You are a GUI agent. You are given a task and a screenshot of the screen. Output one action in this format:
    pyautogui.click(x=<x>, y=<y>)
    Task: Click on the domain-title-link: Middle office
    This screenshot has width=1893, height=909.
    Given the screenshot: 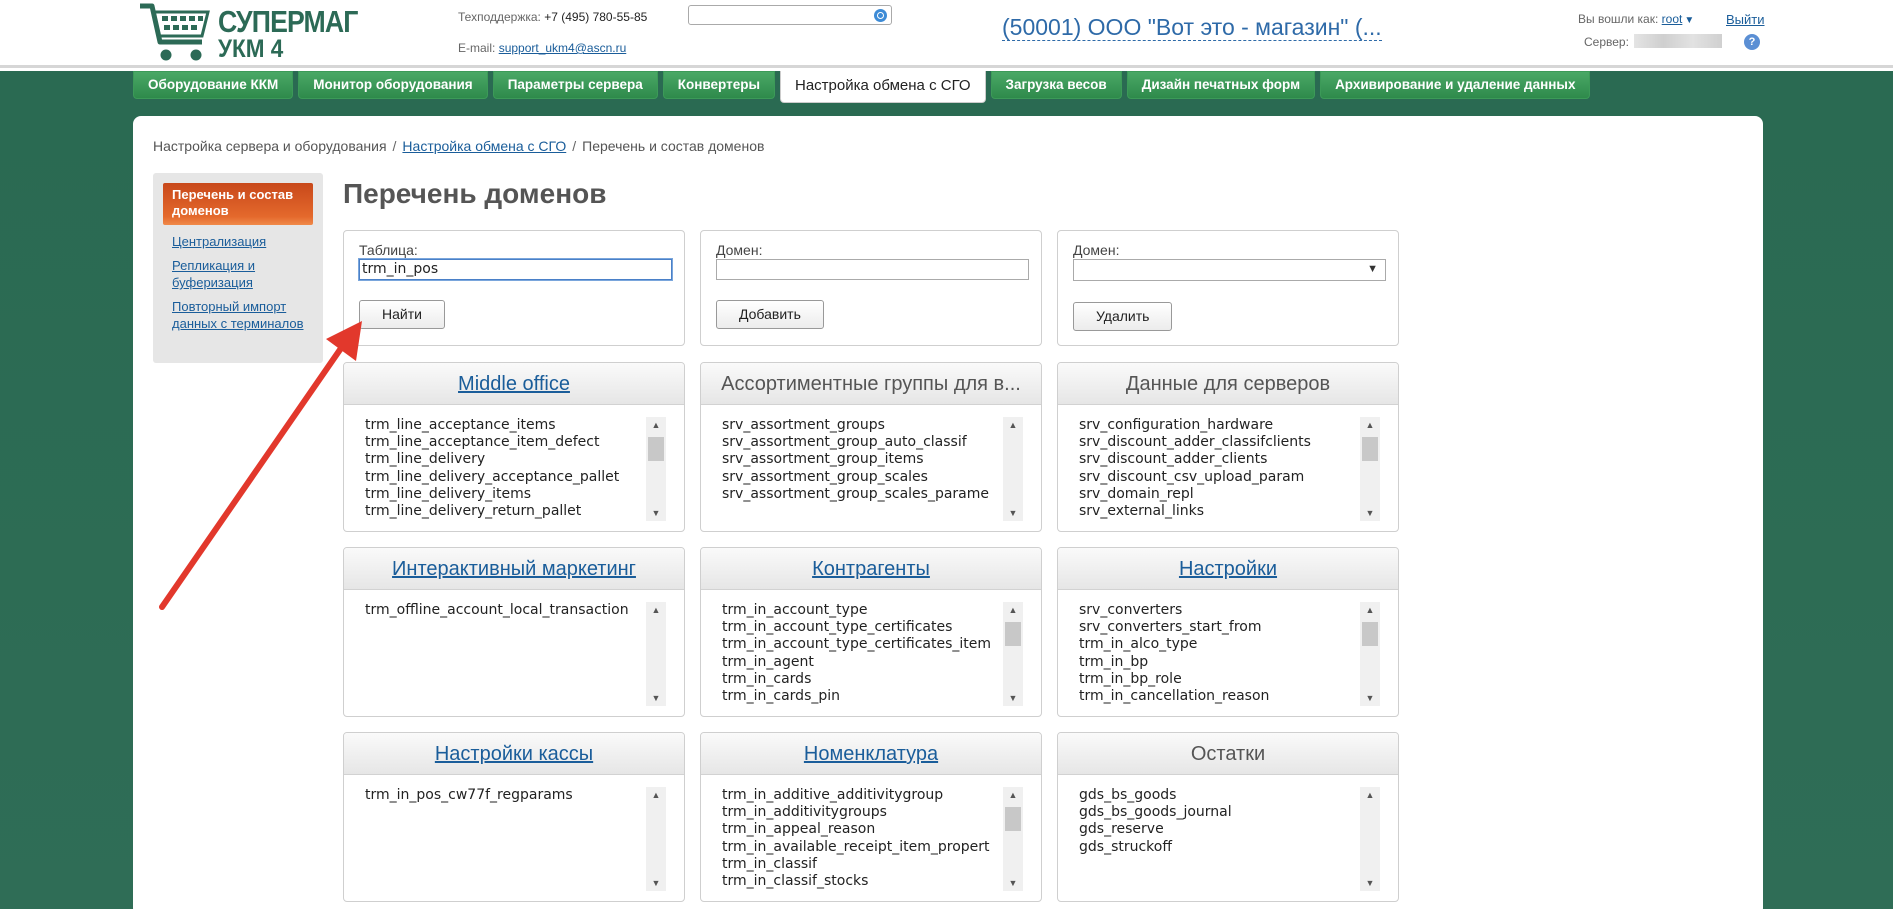 What is the action you would take?
    pyautogui.click(x=514, y=384)
    